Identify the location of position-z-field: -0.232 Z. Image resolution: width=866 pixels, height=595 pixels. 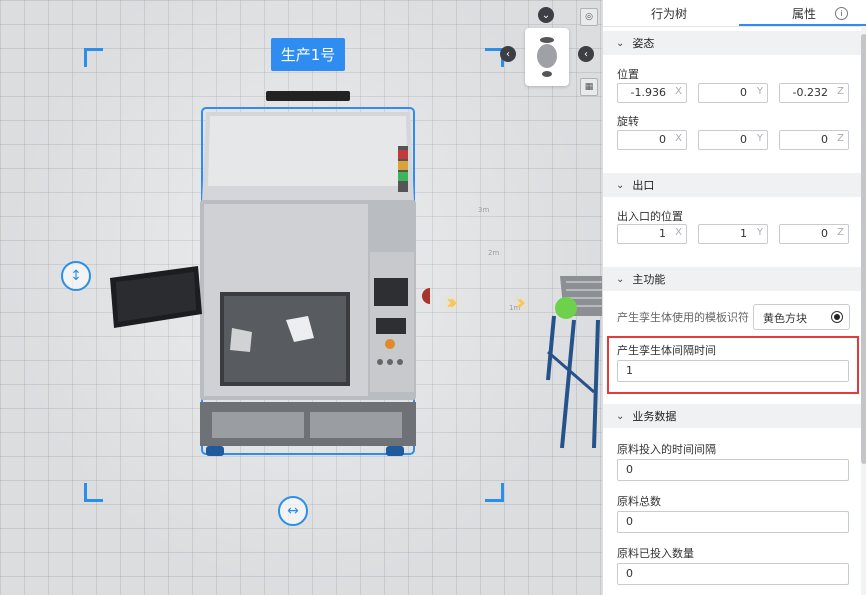
(814, 93).